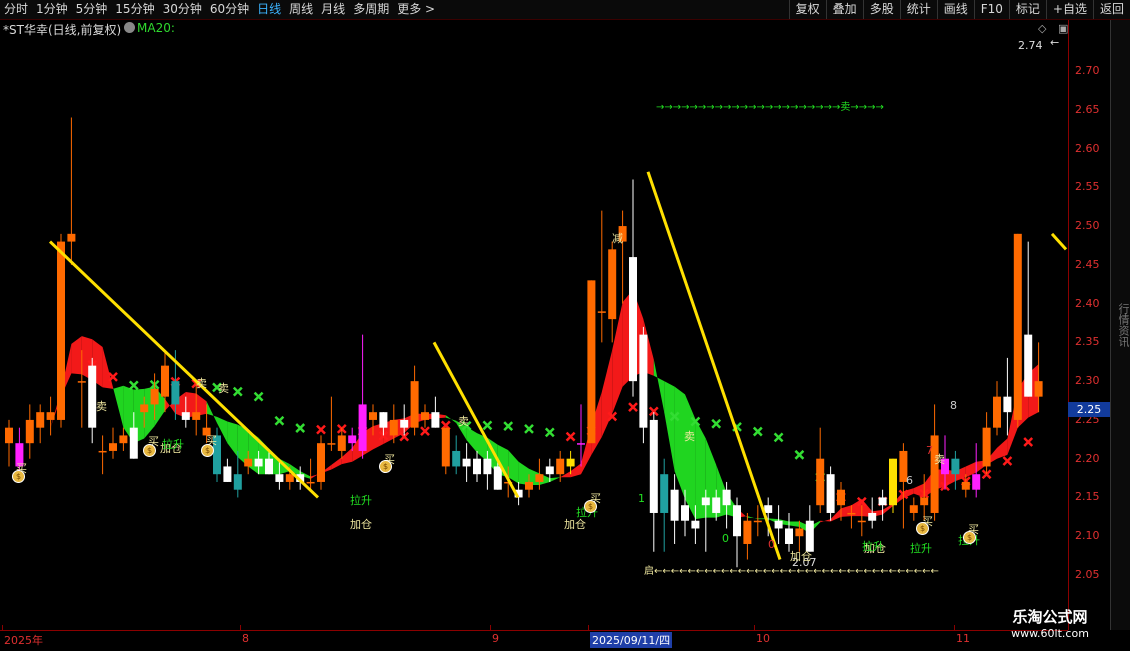  What do you see at coordinates (1087, 70) in the screenshot?
I see `price-tick: 2.70` at bounding box center [1087, 70].